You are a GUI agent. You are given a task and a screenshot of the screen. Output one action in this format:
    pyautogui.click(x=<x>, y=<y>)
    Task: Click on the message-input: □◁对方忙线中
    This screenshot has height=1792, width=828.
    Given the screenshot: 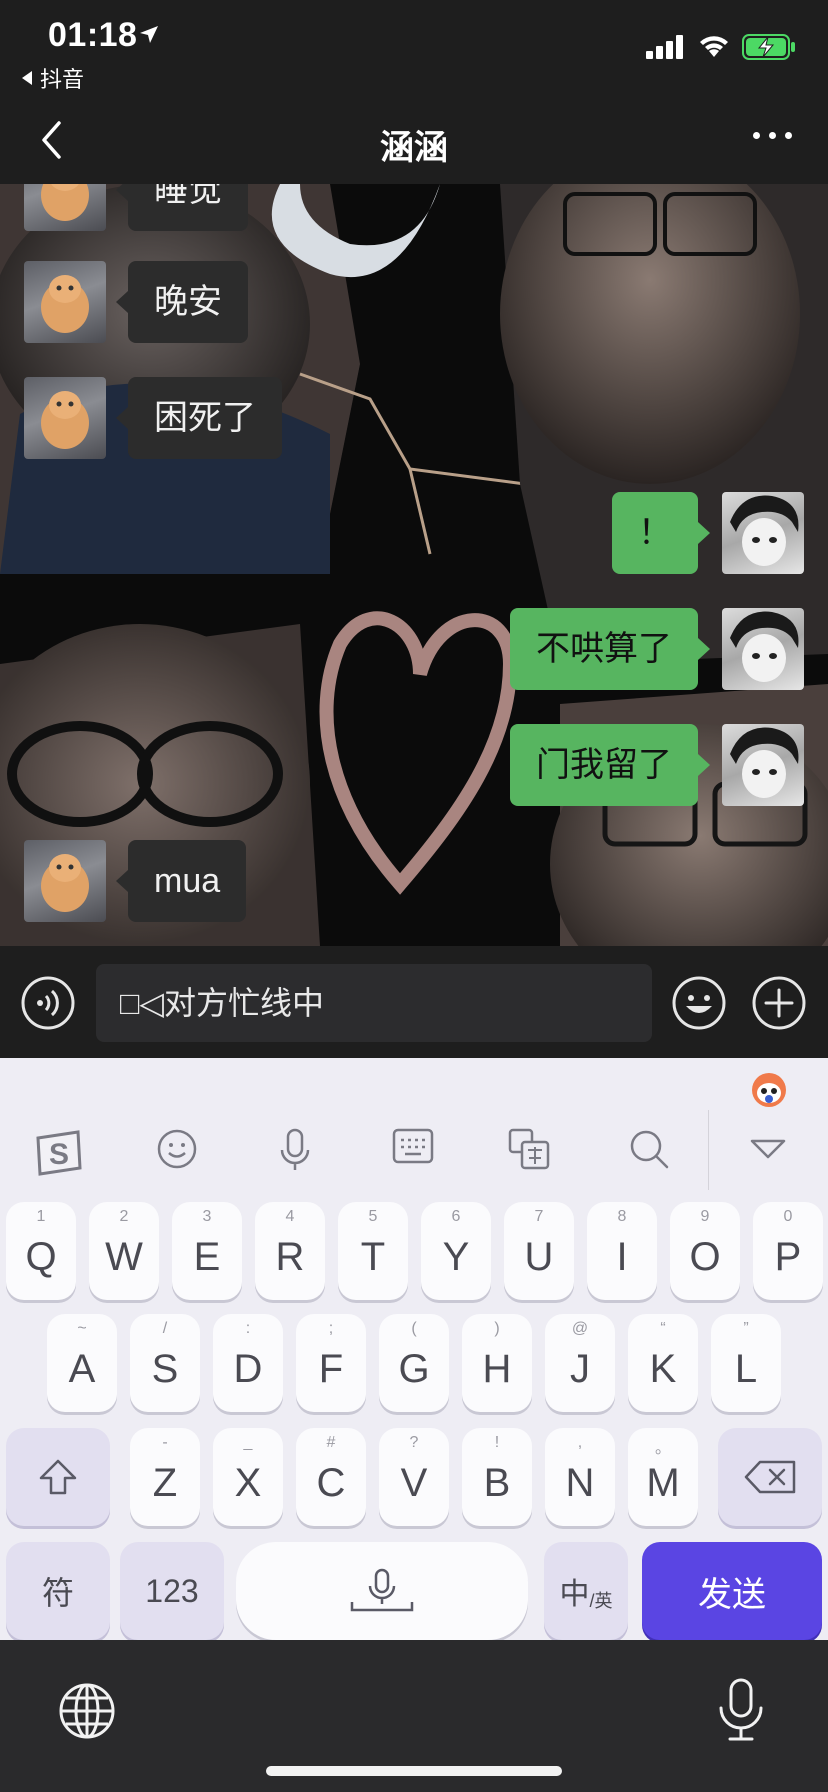 What is the action you would take?
    pyautogui.click(x=374, y=1003)
    